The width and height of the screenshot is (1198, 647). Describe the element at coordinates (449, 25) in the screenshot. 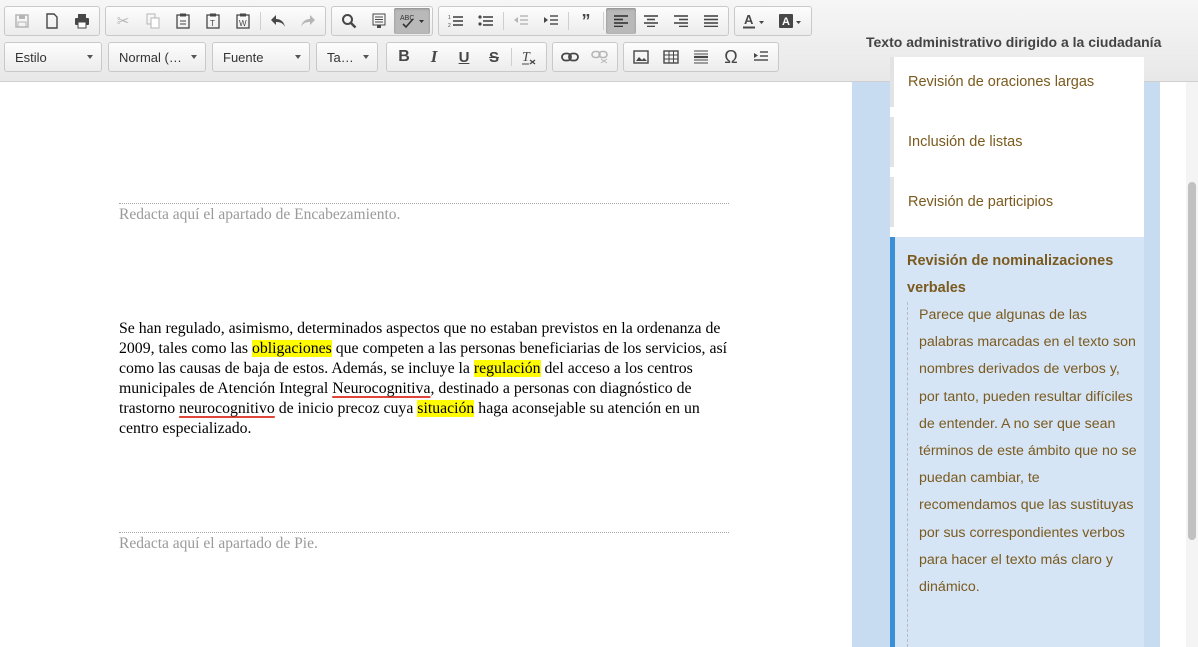

I see `svg-text: 2` at that location.